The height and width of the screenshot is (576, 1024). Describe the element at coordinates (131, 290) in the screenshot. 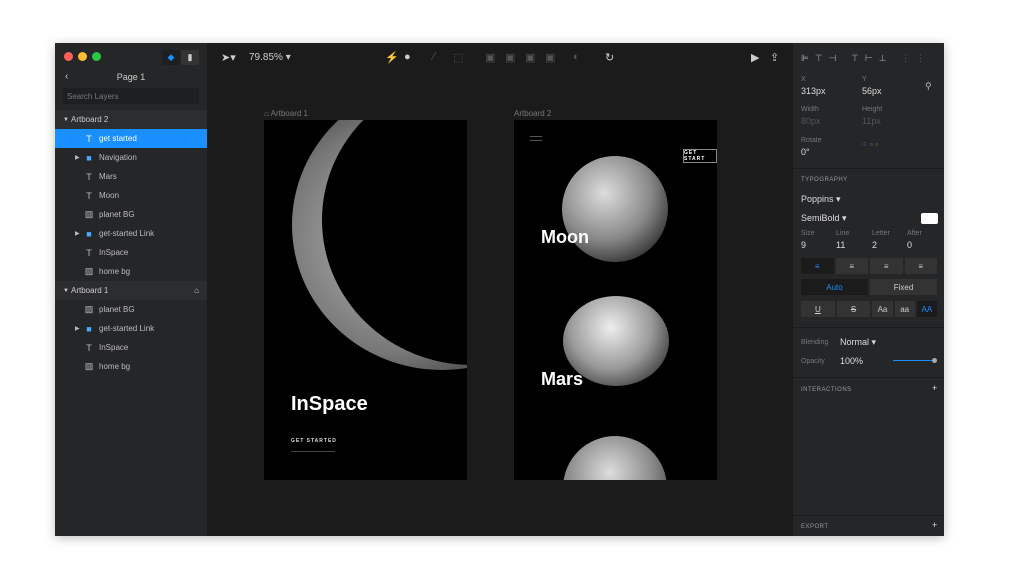

I see `layer-item: ▼ Artboard 1 ⌂` at that location.